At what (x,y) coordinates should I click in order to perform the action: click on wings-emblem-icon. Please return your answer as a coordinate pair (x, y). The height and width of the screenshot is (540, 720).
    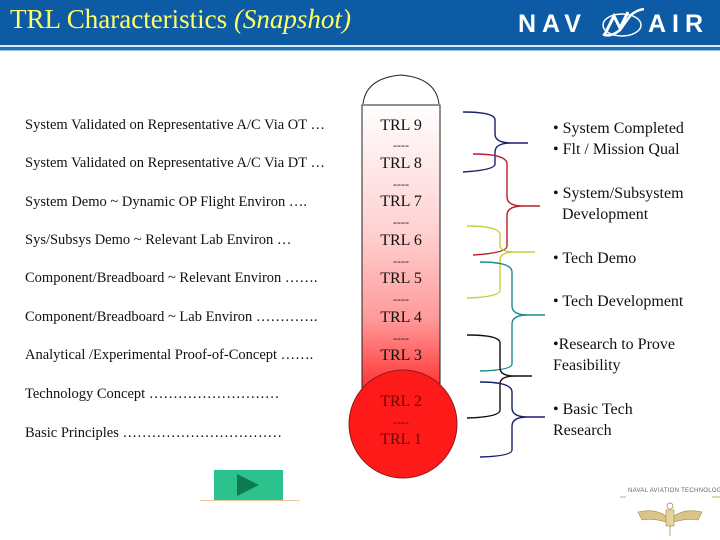
    Looking at the image, I should click on (670, 516).